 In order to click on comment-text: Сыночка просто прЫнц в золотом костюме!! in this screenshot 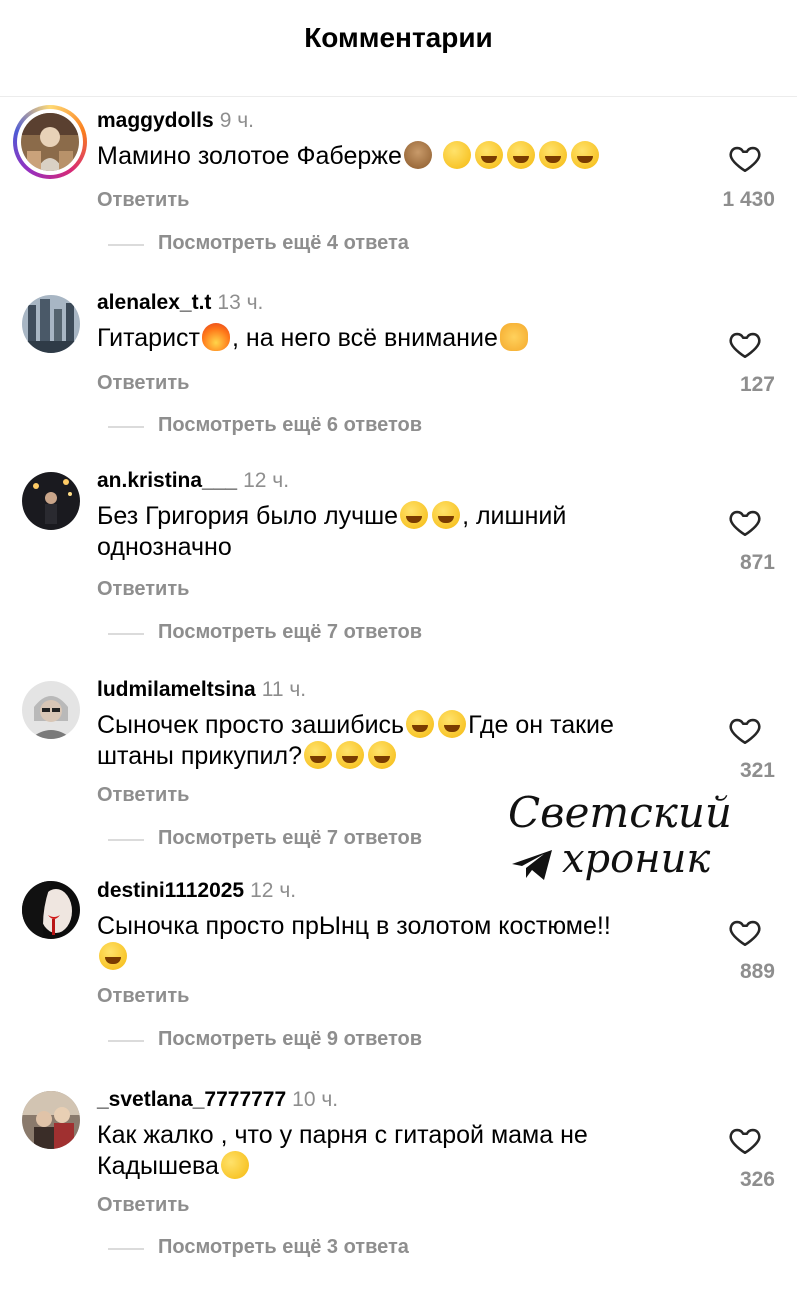, I will do `click(392, 942)`.